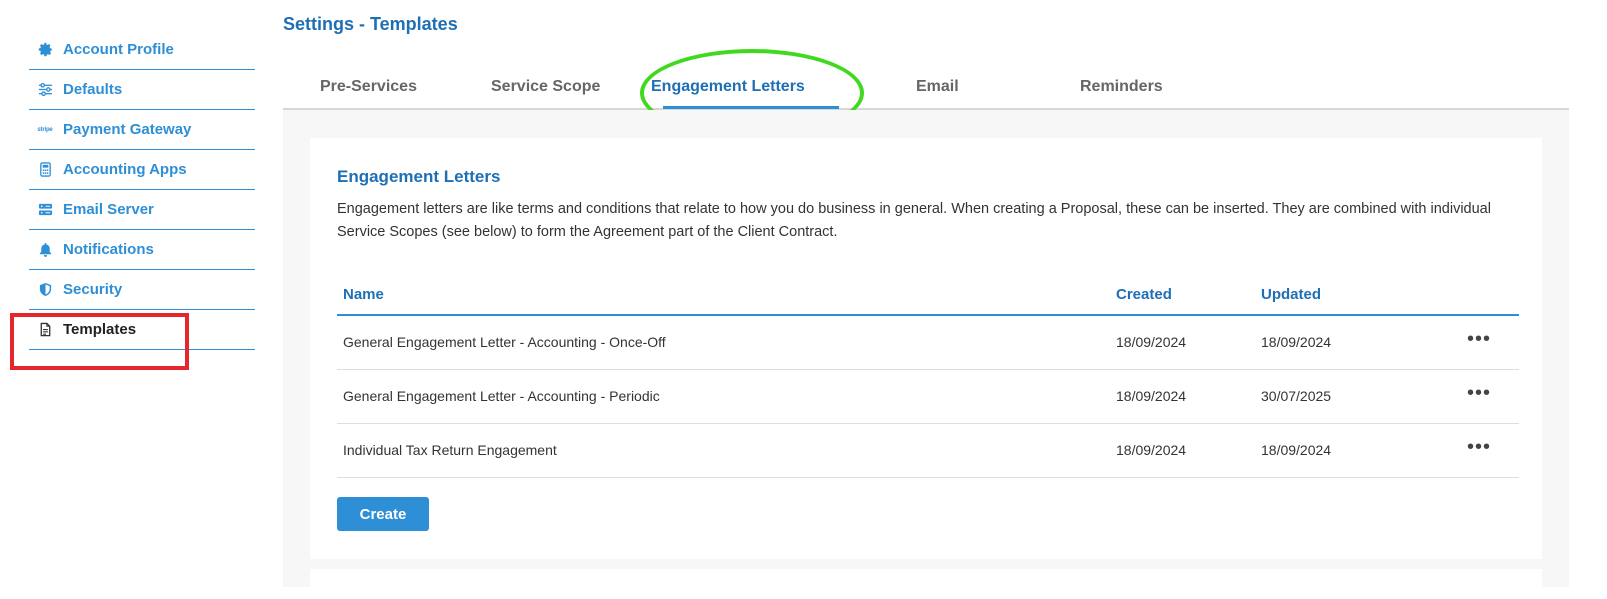 The image size is (1607, 599). I want to click on row-name: Individual Tax Return Engagement, so click(450, 450).